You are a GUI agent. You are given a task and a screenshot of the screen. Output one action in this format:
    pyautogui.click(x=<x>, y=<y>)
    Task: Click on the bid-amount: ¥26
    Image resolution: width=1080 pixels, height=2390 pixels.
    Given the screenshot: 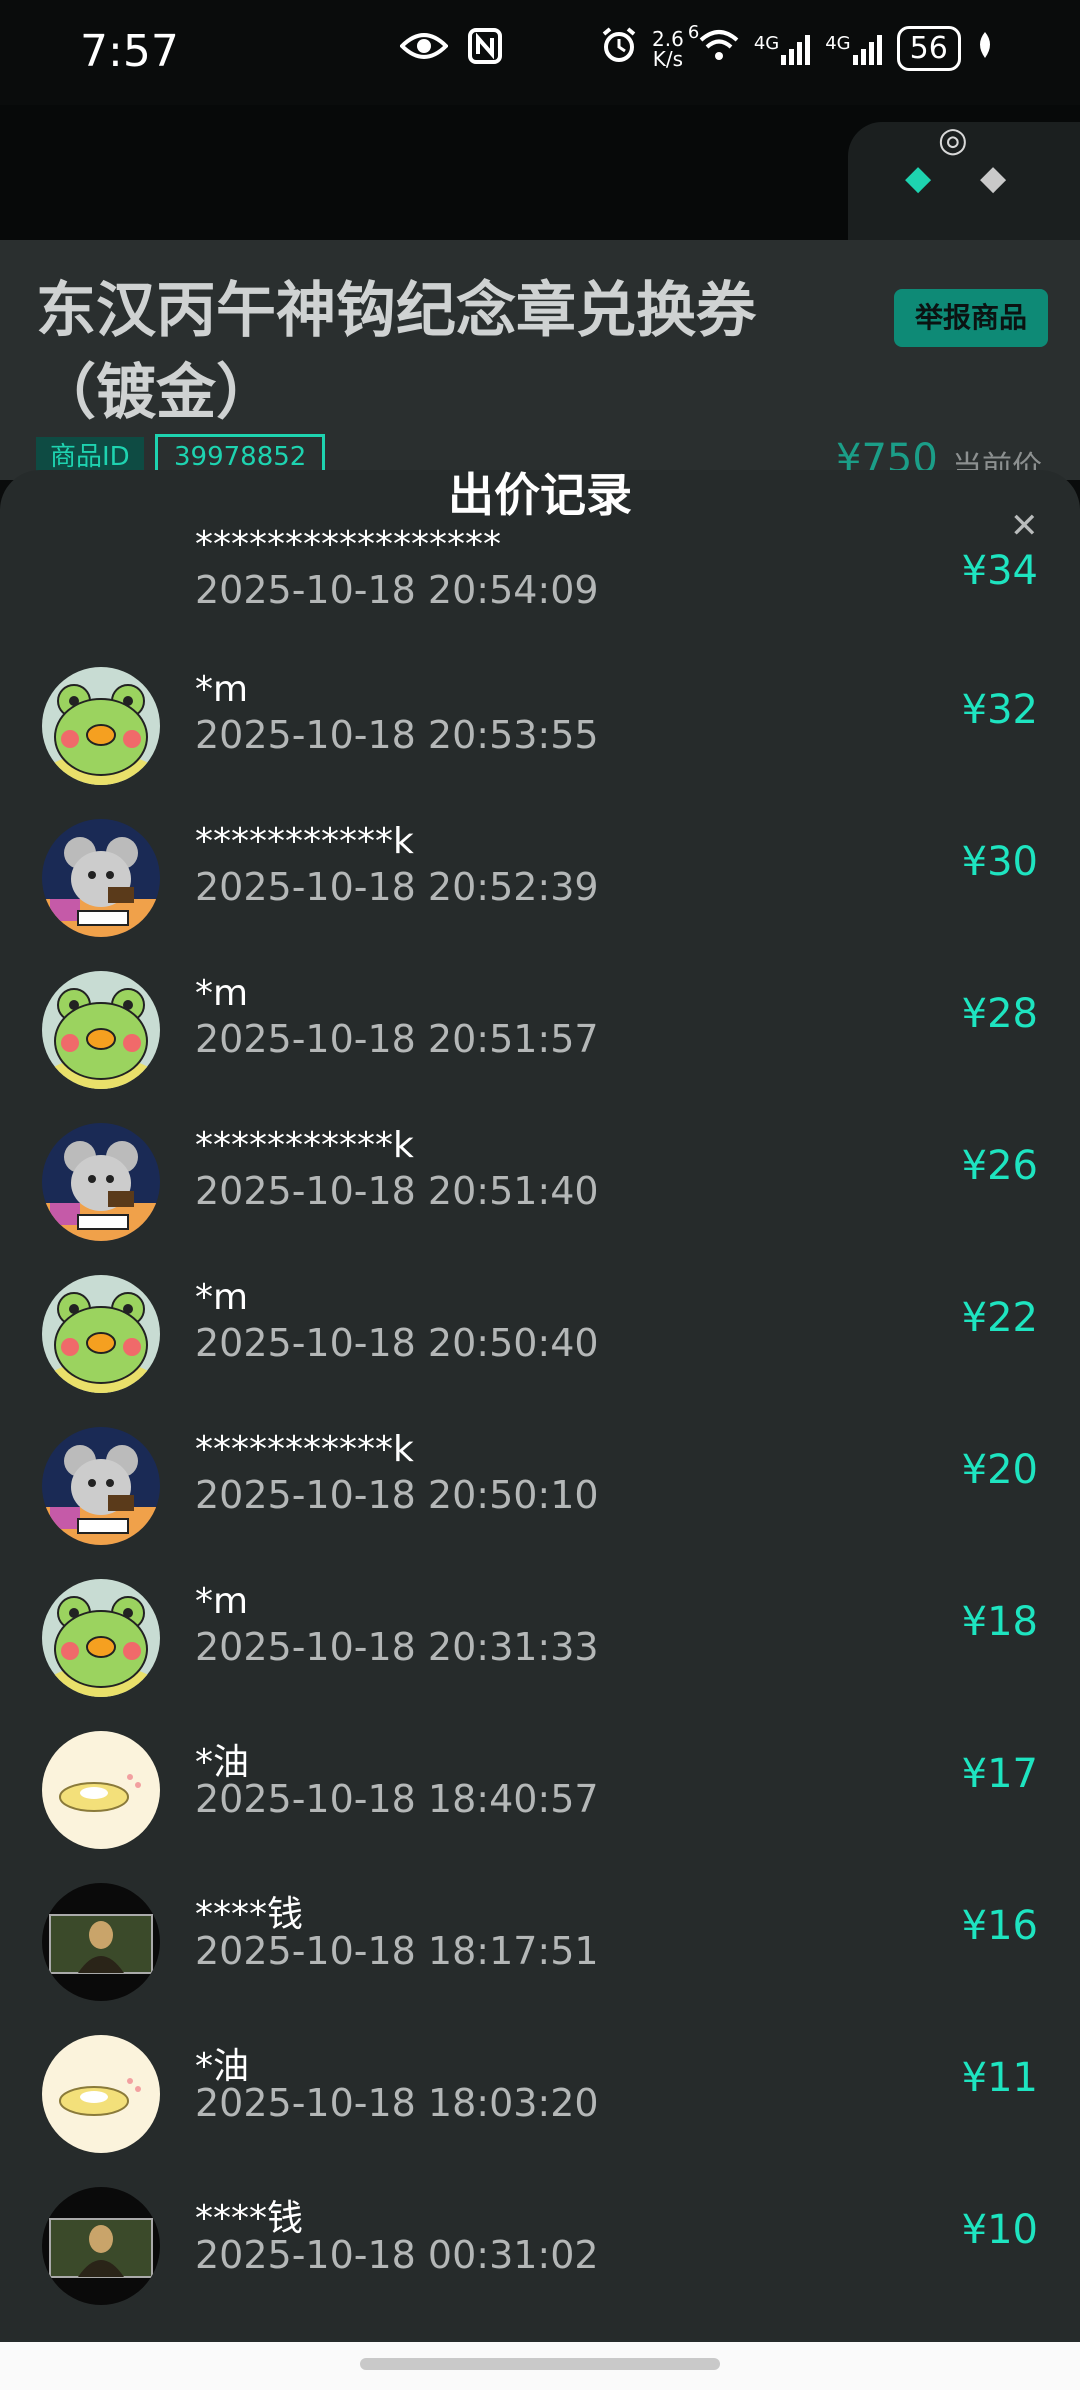 What is the action you would take?
    pyautogui.click(x=999, y=1166)
    